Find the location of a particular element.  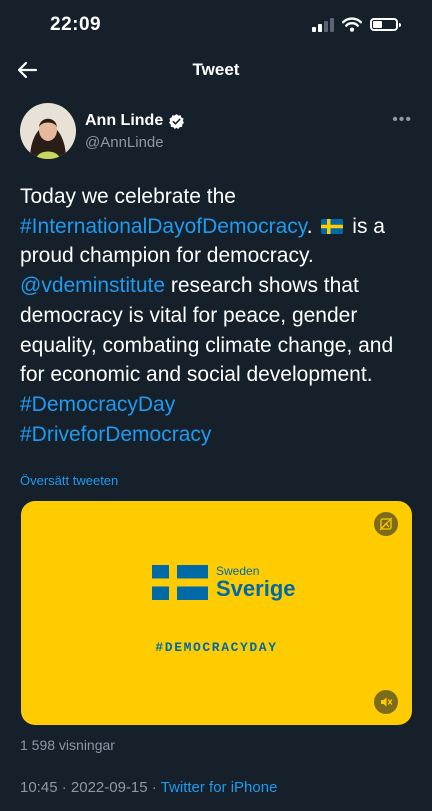

more-options-icon: ••• is located at coordinates (402, 120).